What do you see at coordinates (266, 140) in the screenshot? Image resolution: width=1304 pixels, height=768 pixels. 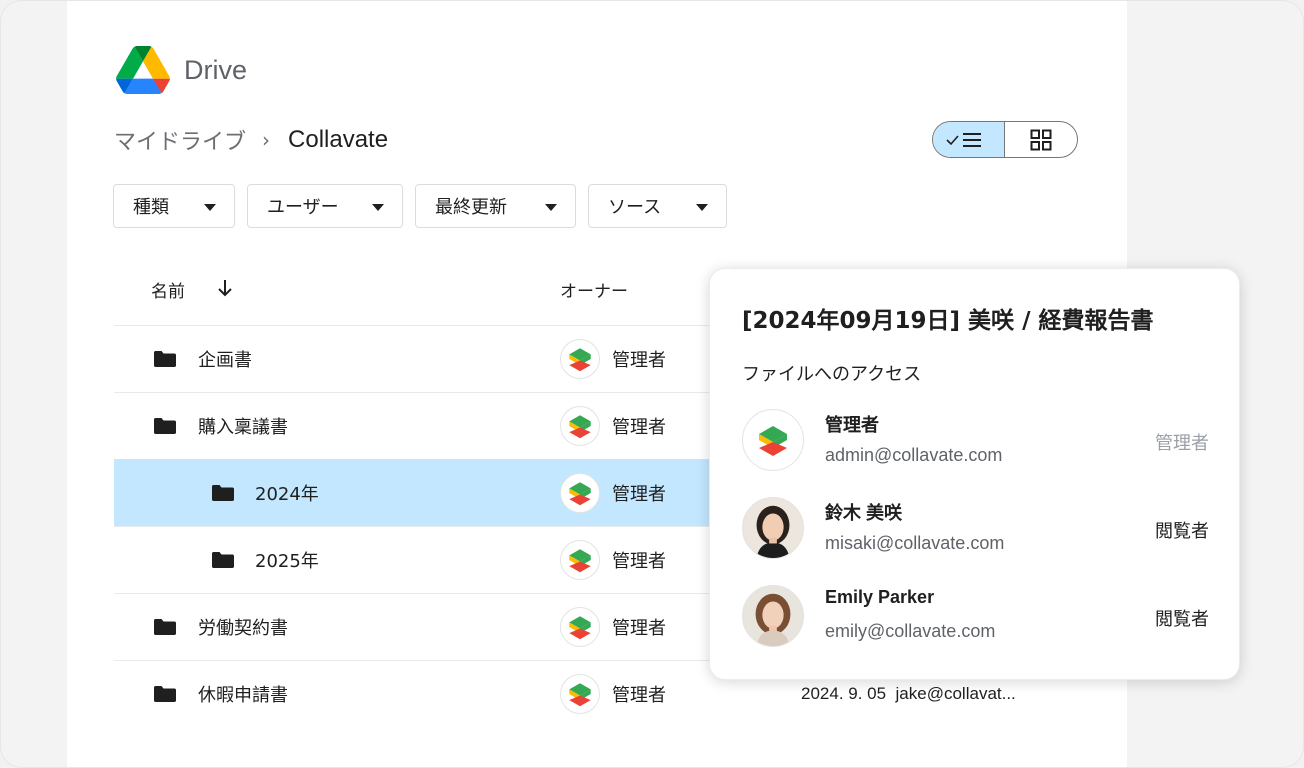 I see `chevron-right-icon: ›` at bounding box center [266, 140].